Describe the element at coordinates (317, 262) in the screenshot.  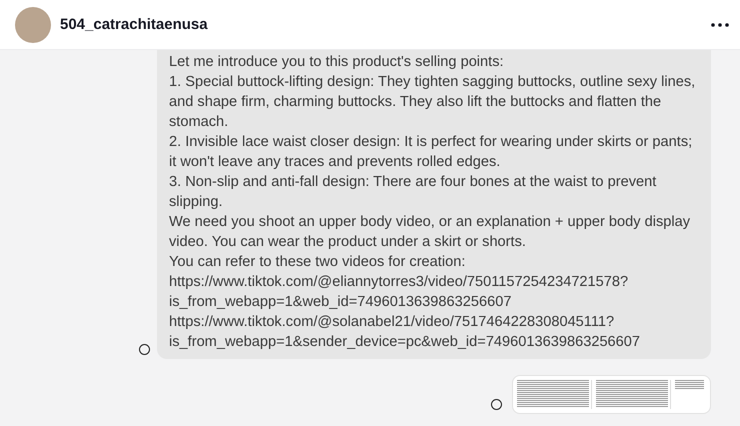
I see `message-text: You can refer to these two videos for creation:` at that location.